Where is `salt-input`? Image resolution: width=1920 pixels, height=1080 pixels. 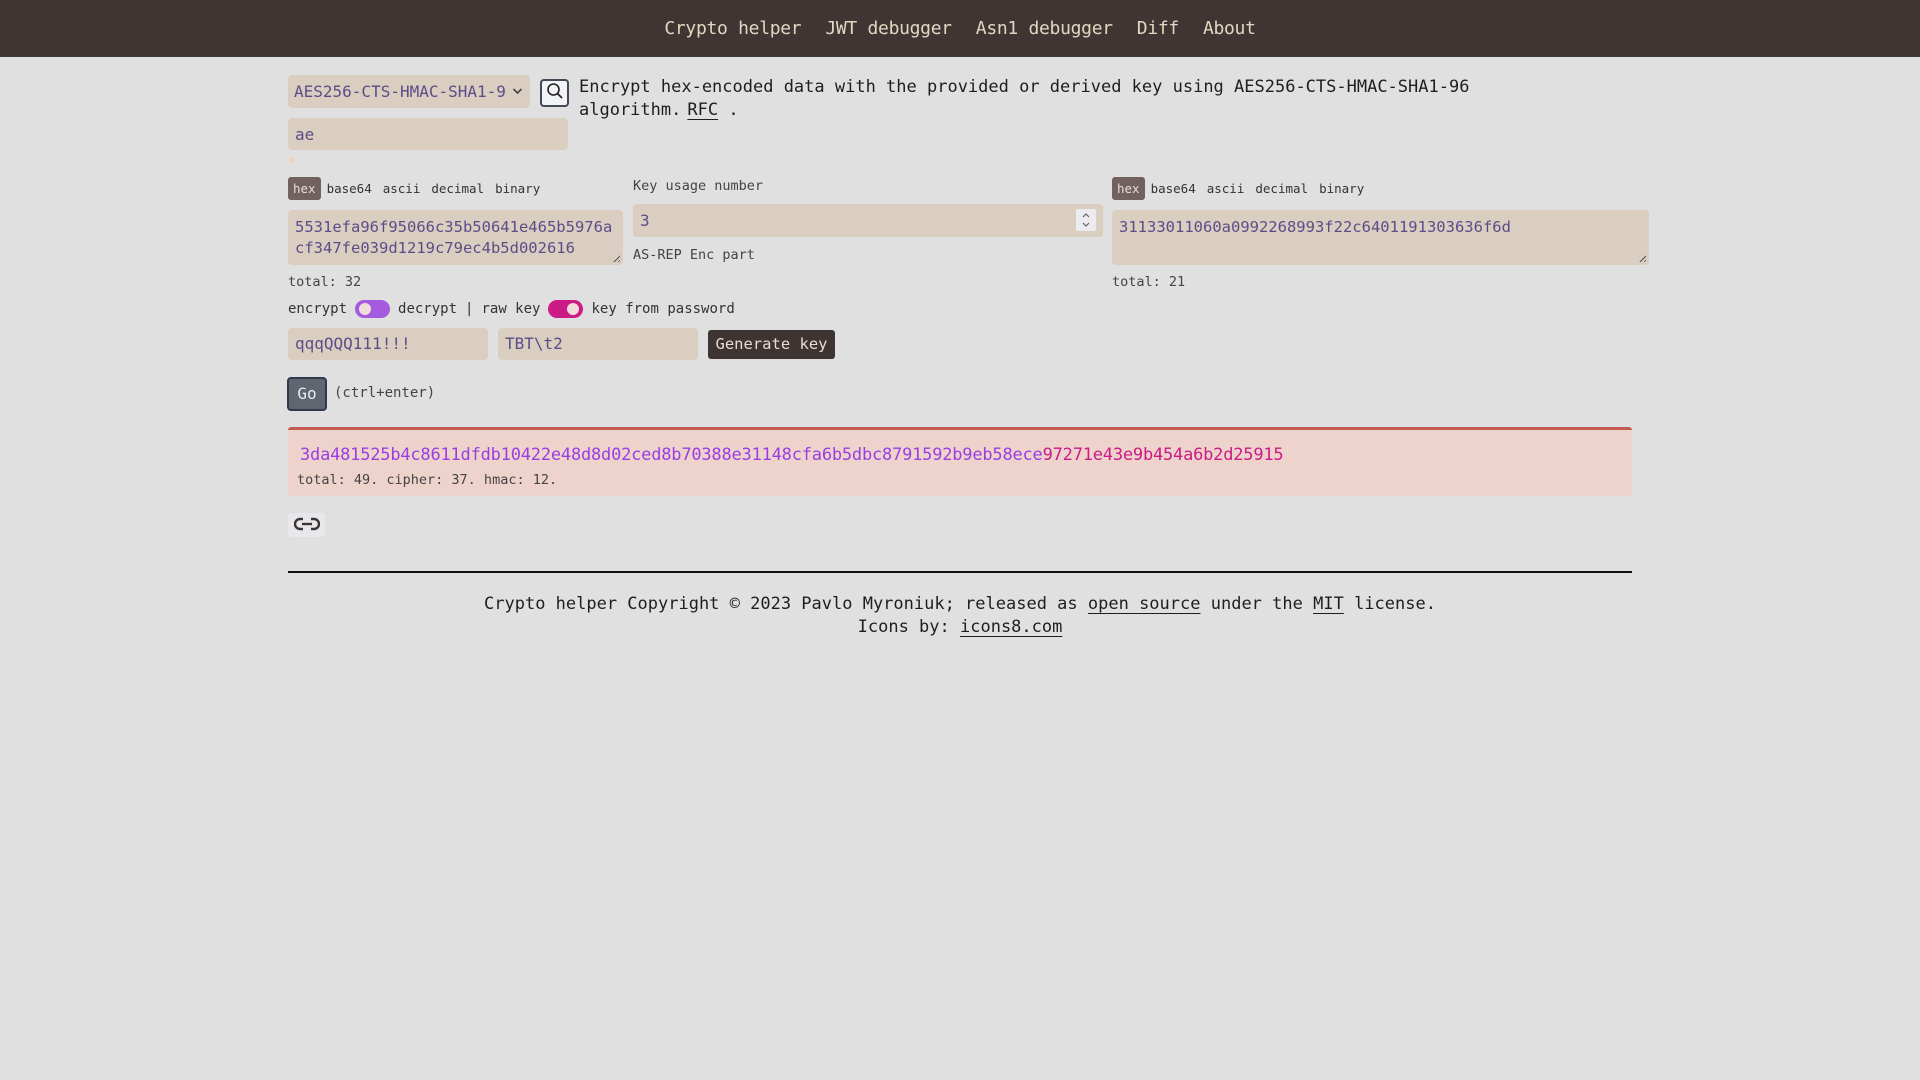 salt-input is located at coordinates (598, 344).